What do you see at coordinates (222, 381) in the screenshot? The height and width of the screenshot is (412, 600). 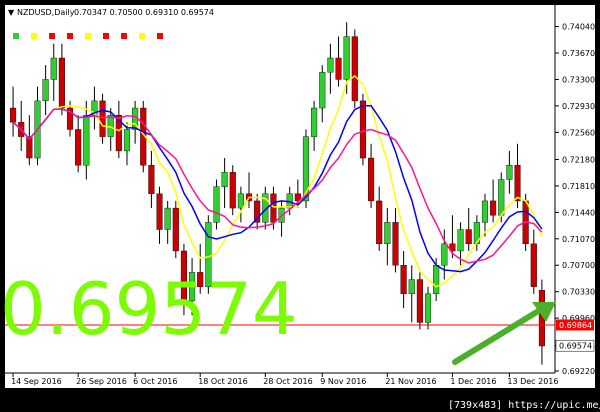 I see `date-tick-label: 18 Oct 2016` at bounding box center [222, 381].